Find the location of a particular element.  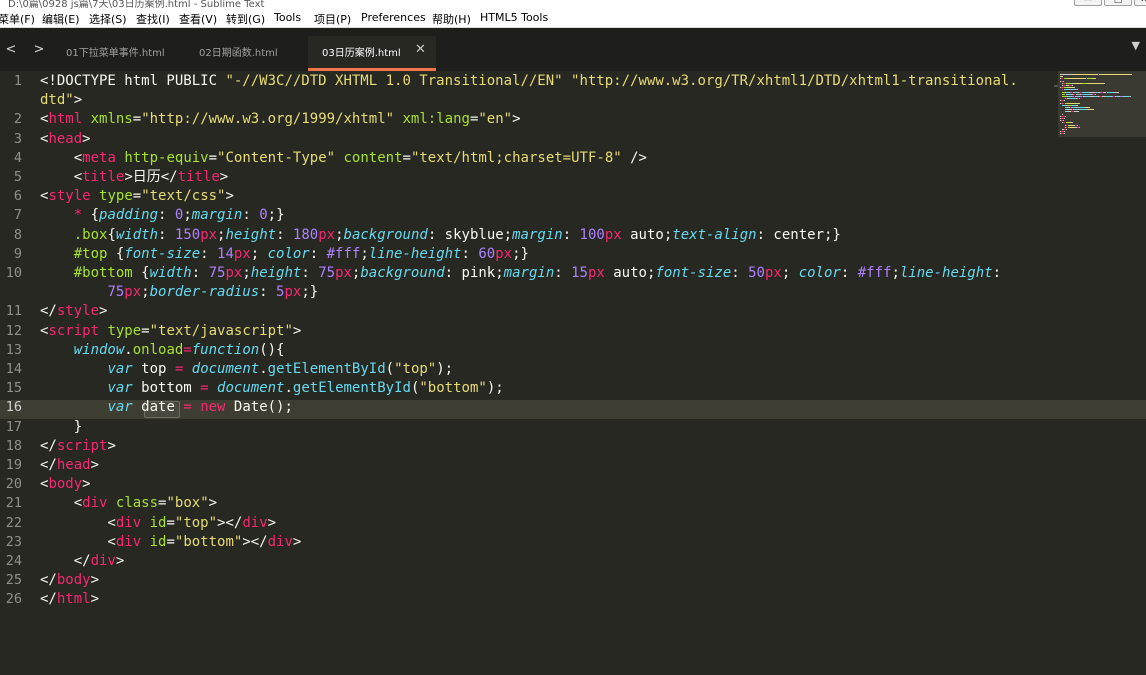

code-line: </style> is located at coordinates (73, 311).